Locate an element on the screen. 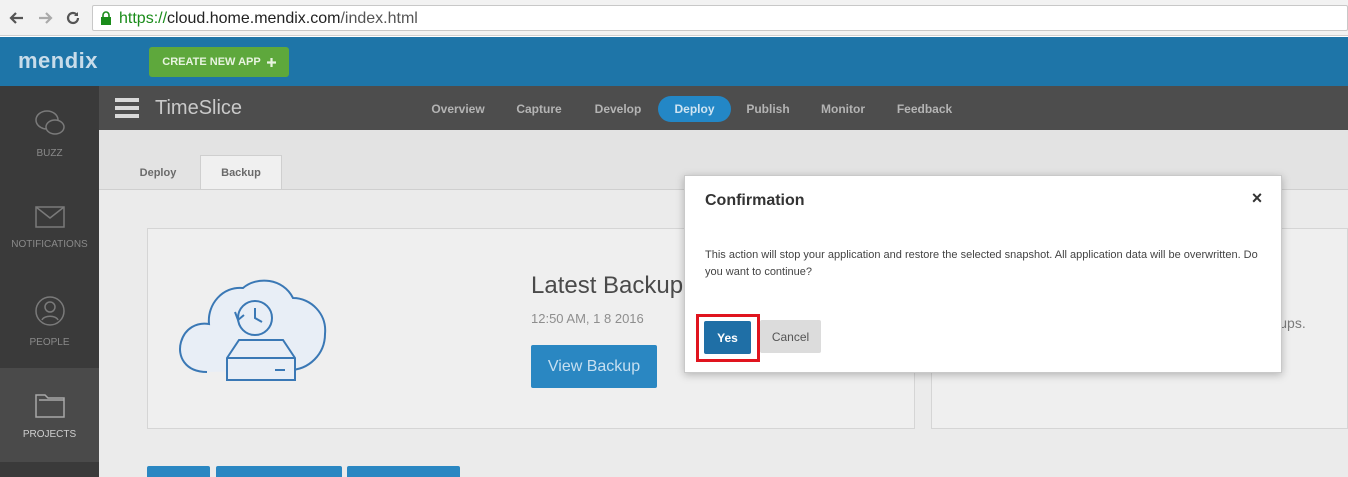 This screenshot has height=477, width=1348. lock-icon is located at coordinates (106, 18).